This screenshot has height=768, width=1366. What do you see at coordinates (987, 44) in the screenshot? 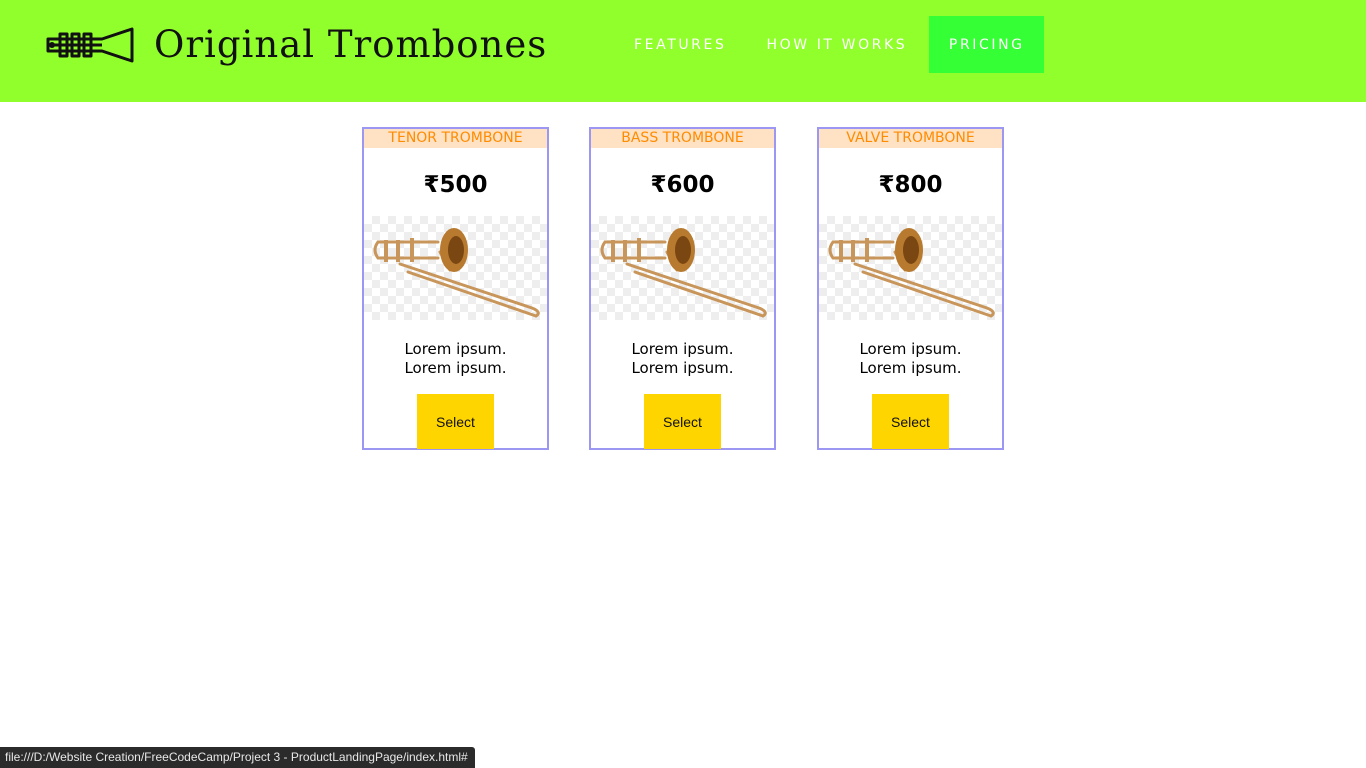
I see `nav-link-pricing: PRICING` at bounding box center [987, 44].